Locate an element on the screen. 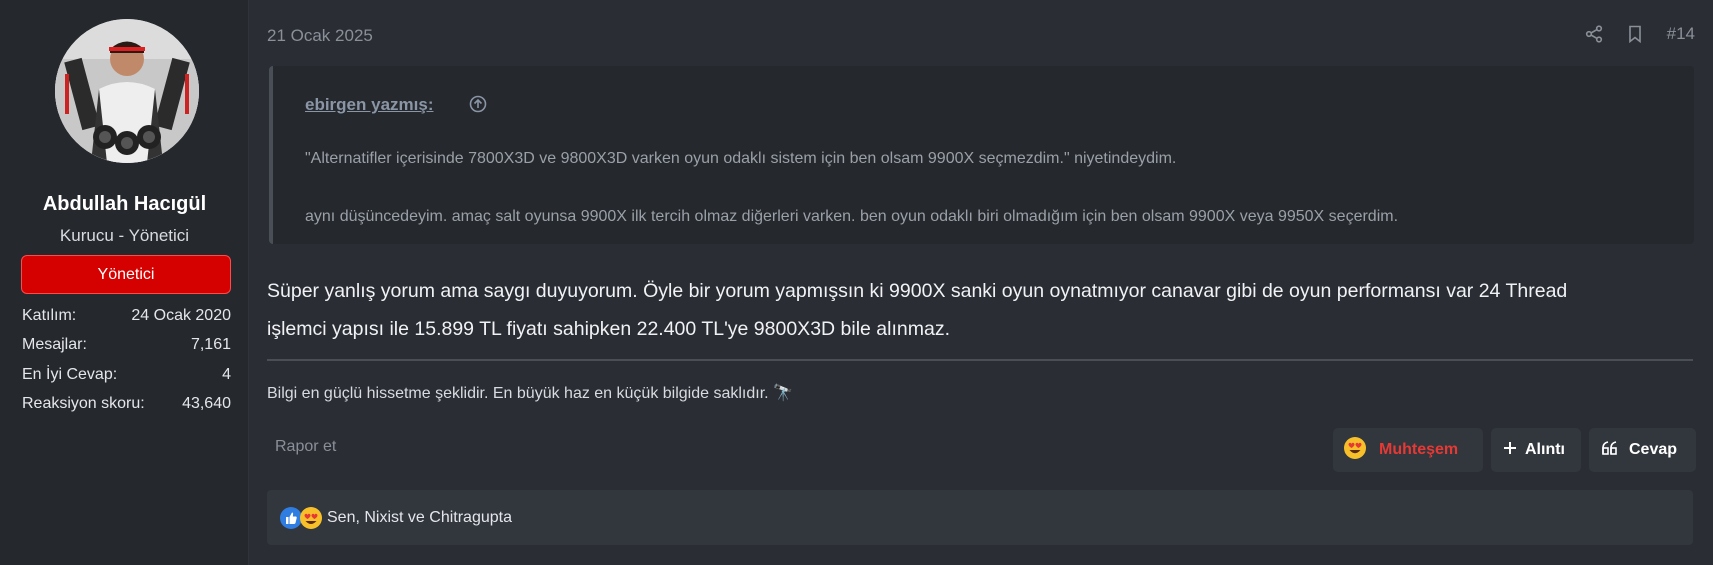 Image resolution: width=1713 pixels, height=565 pixels. reply-button: Cevap is located at coordinates (1642, 450).